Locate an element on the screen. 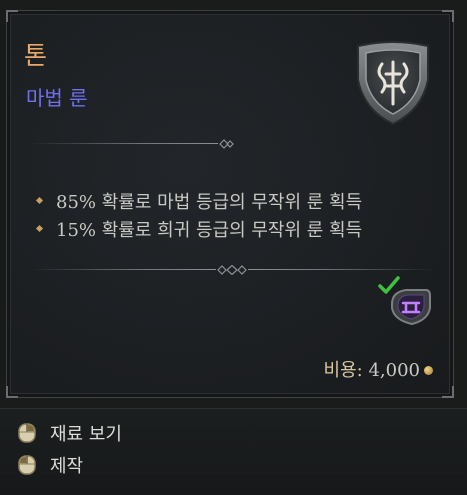 The width and height of the screenshot is (467, 495). cost-value: 4,000 is located at coordinates (394, 370).